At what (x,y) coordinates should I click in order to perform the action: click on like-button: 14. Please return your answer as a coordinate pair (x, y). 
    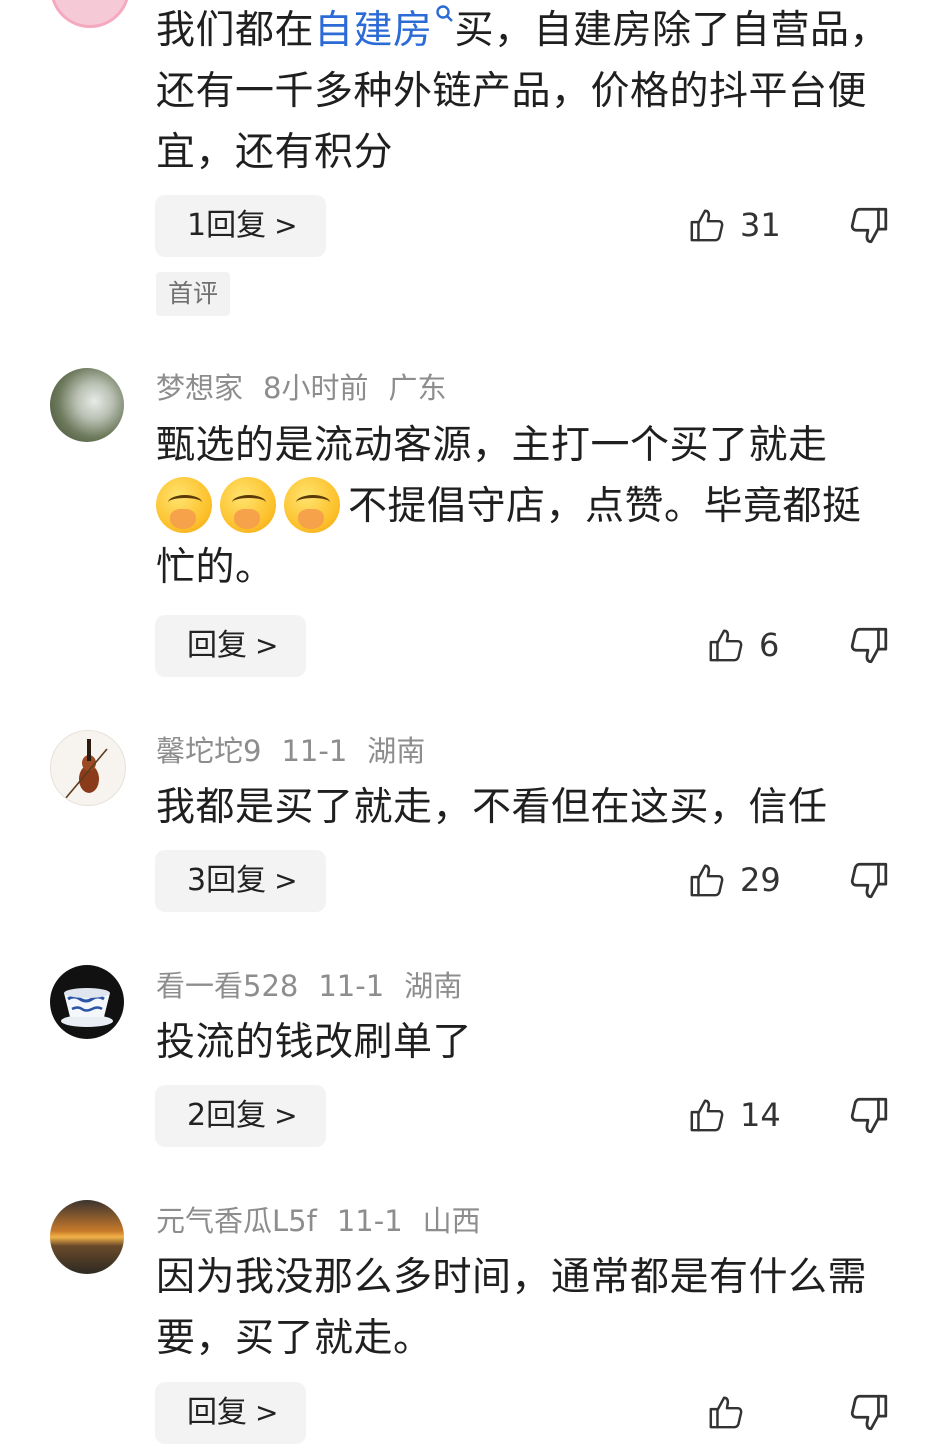
    Looking at the image, I should click on (734, 1115).